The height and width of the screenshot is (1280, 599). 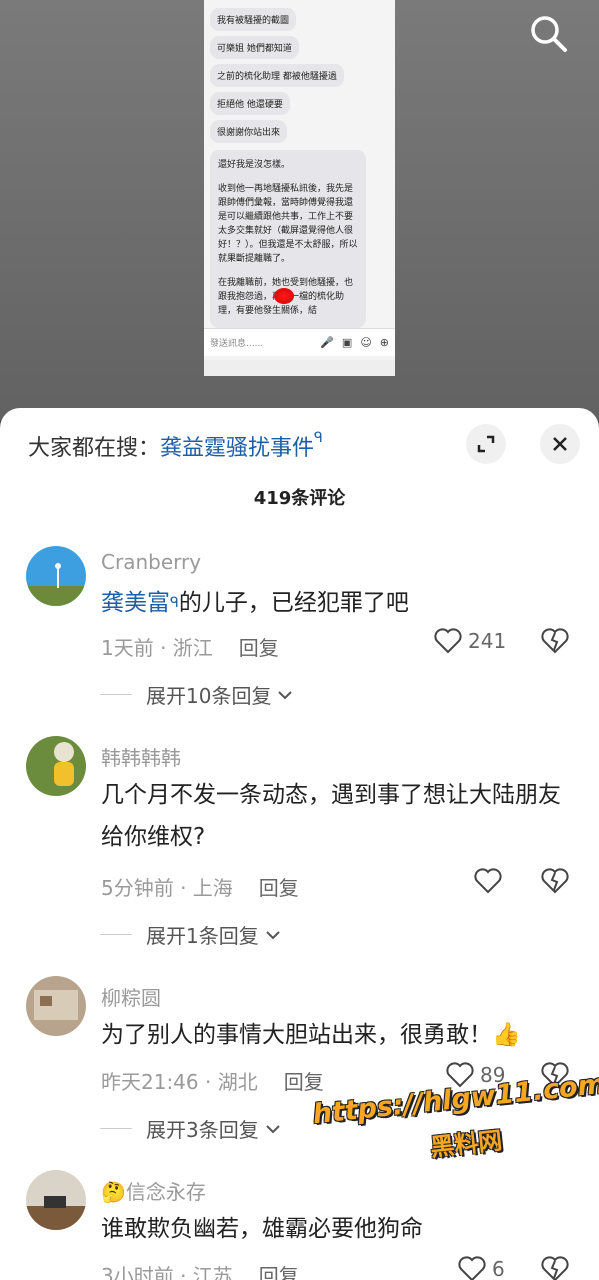 What do you see at coordinates (202, 1130) in the screenshot?
I see `expand-replies-label: 展开3条回复` at bounding box center [202, 1130].